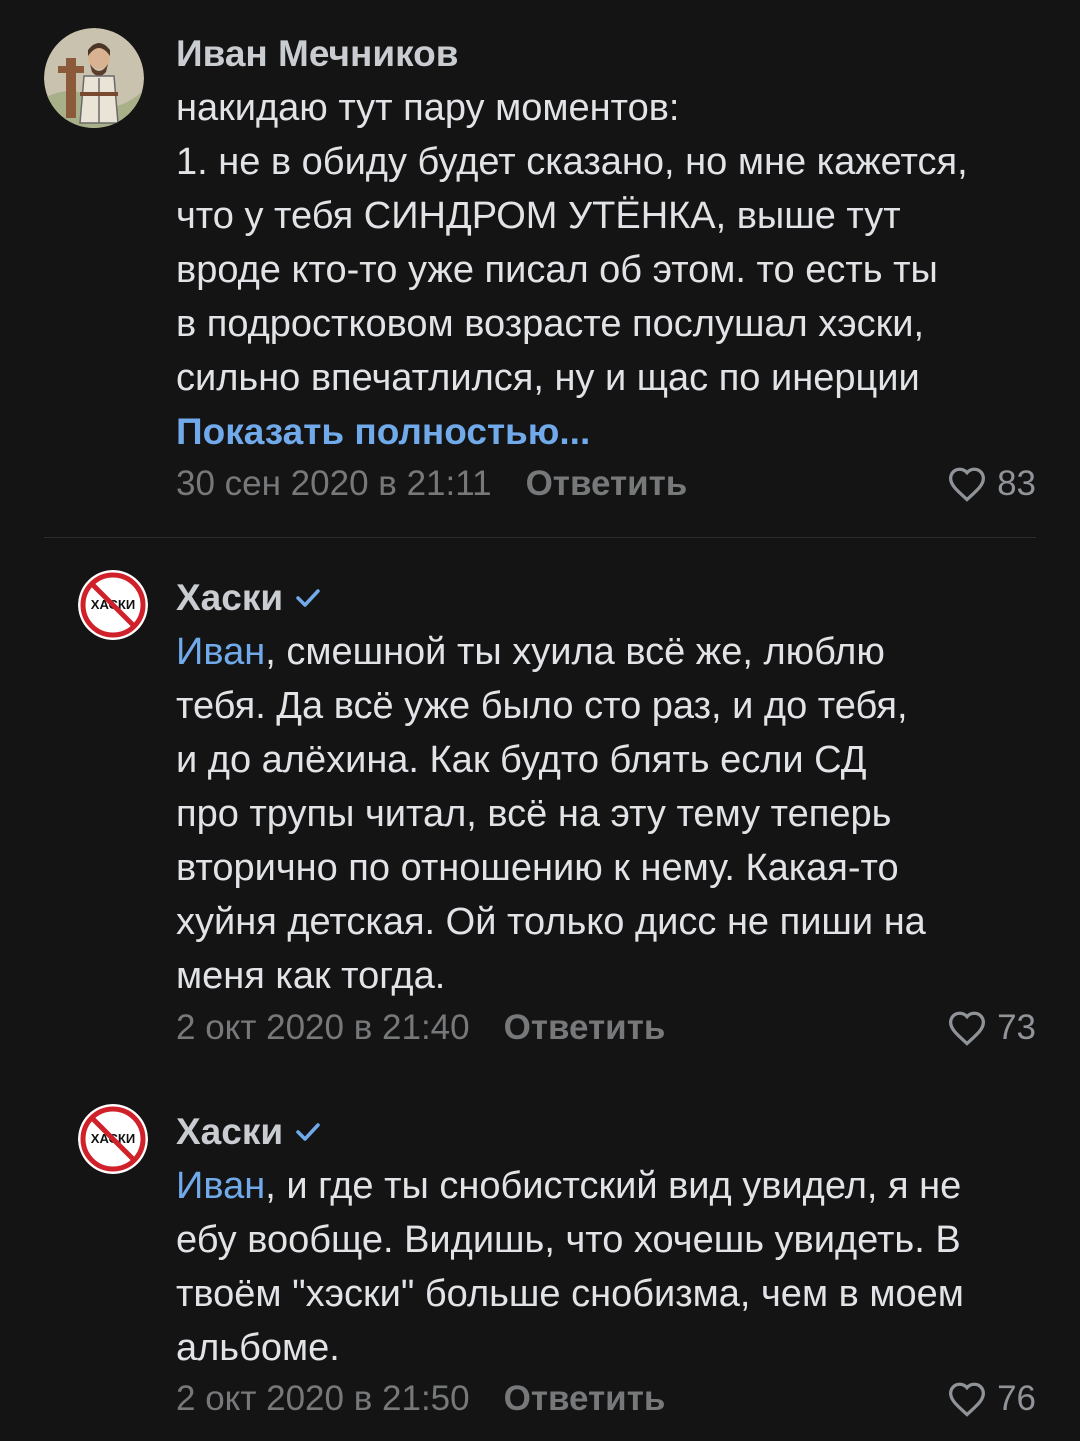  Describe the element at coordinates (428, 108) in the screenshot. I see `comment-line: накидаю тут пару моментов:` at that location.